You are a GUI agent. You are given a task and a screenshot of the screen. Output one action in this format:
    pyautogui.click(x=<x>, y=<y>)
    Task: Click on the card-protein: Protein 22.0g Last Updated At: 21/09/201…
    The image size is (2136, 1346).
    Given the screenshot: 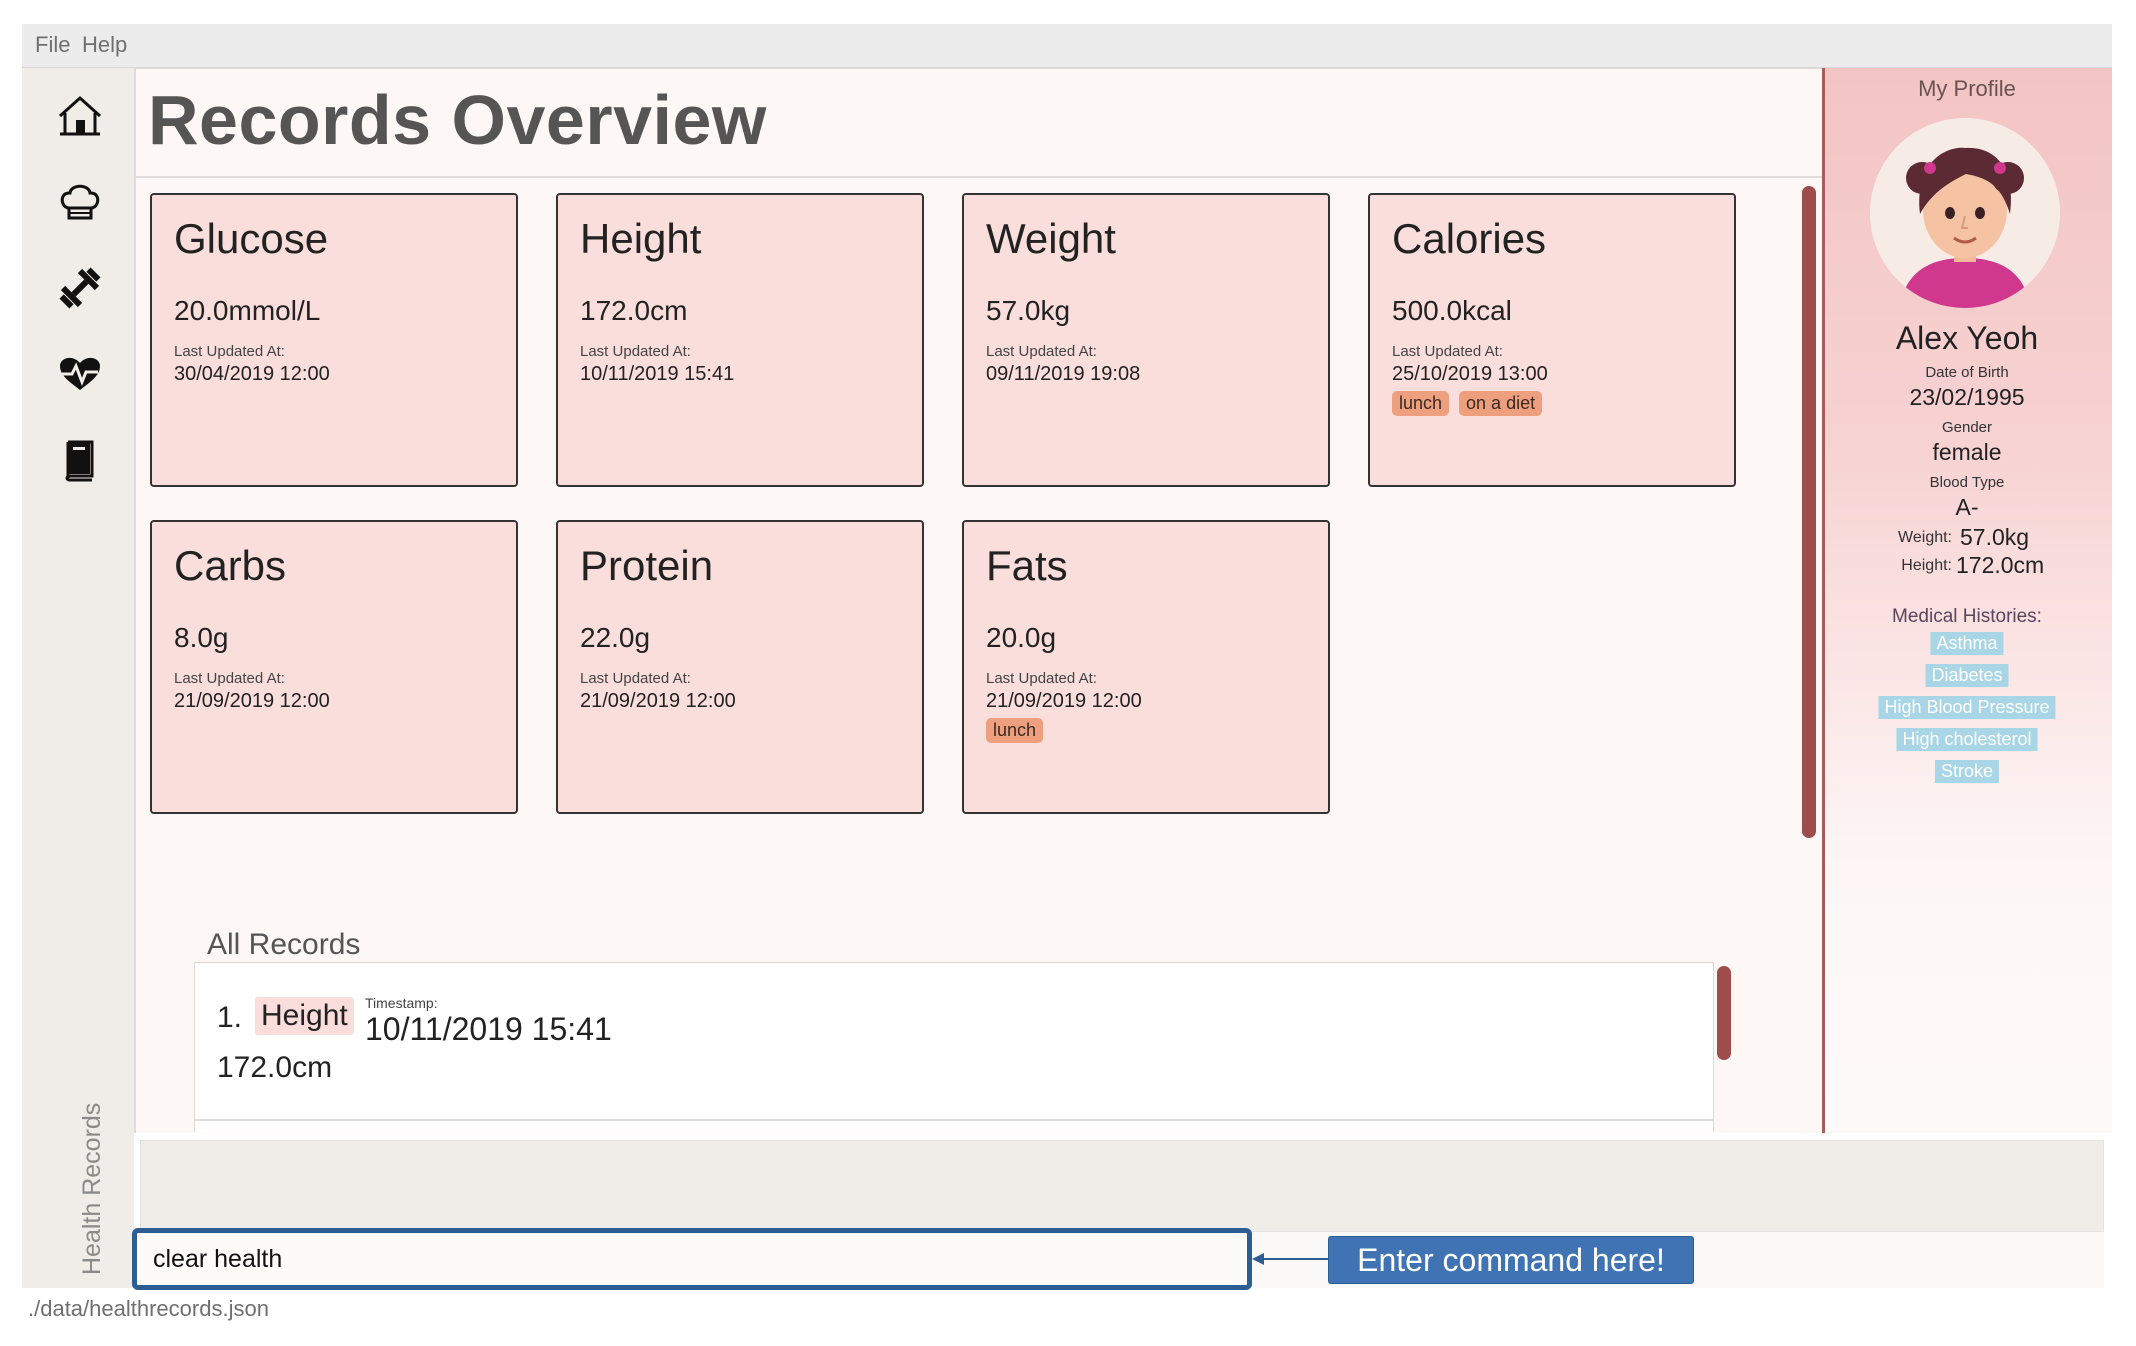 What is the action you would take?
    pyautogui.click(x=740, y=667)
    